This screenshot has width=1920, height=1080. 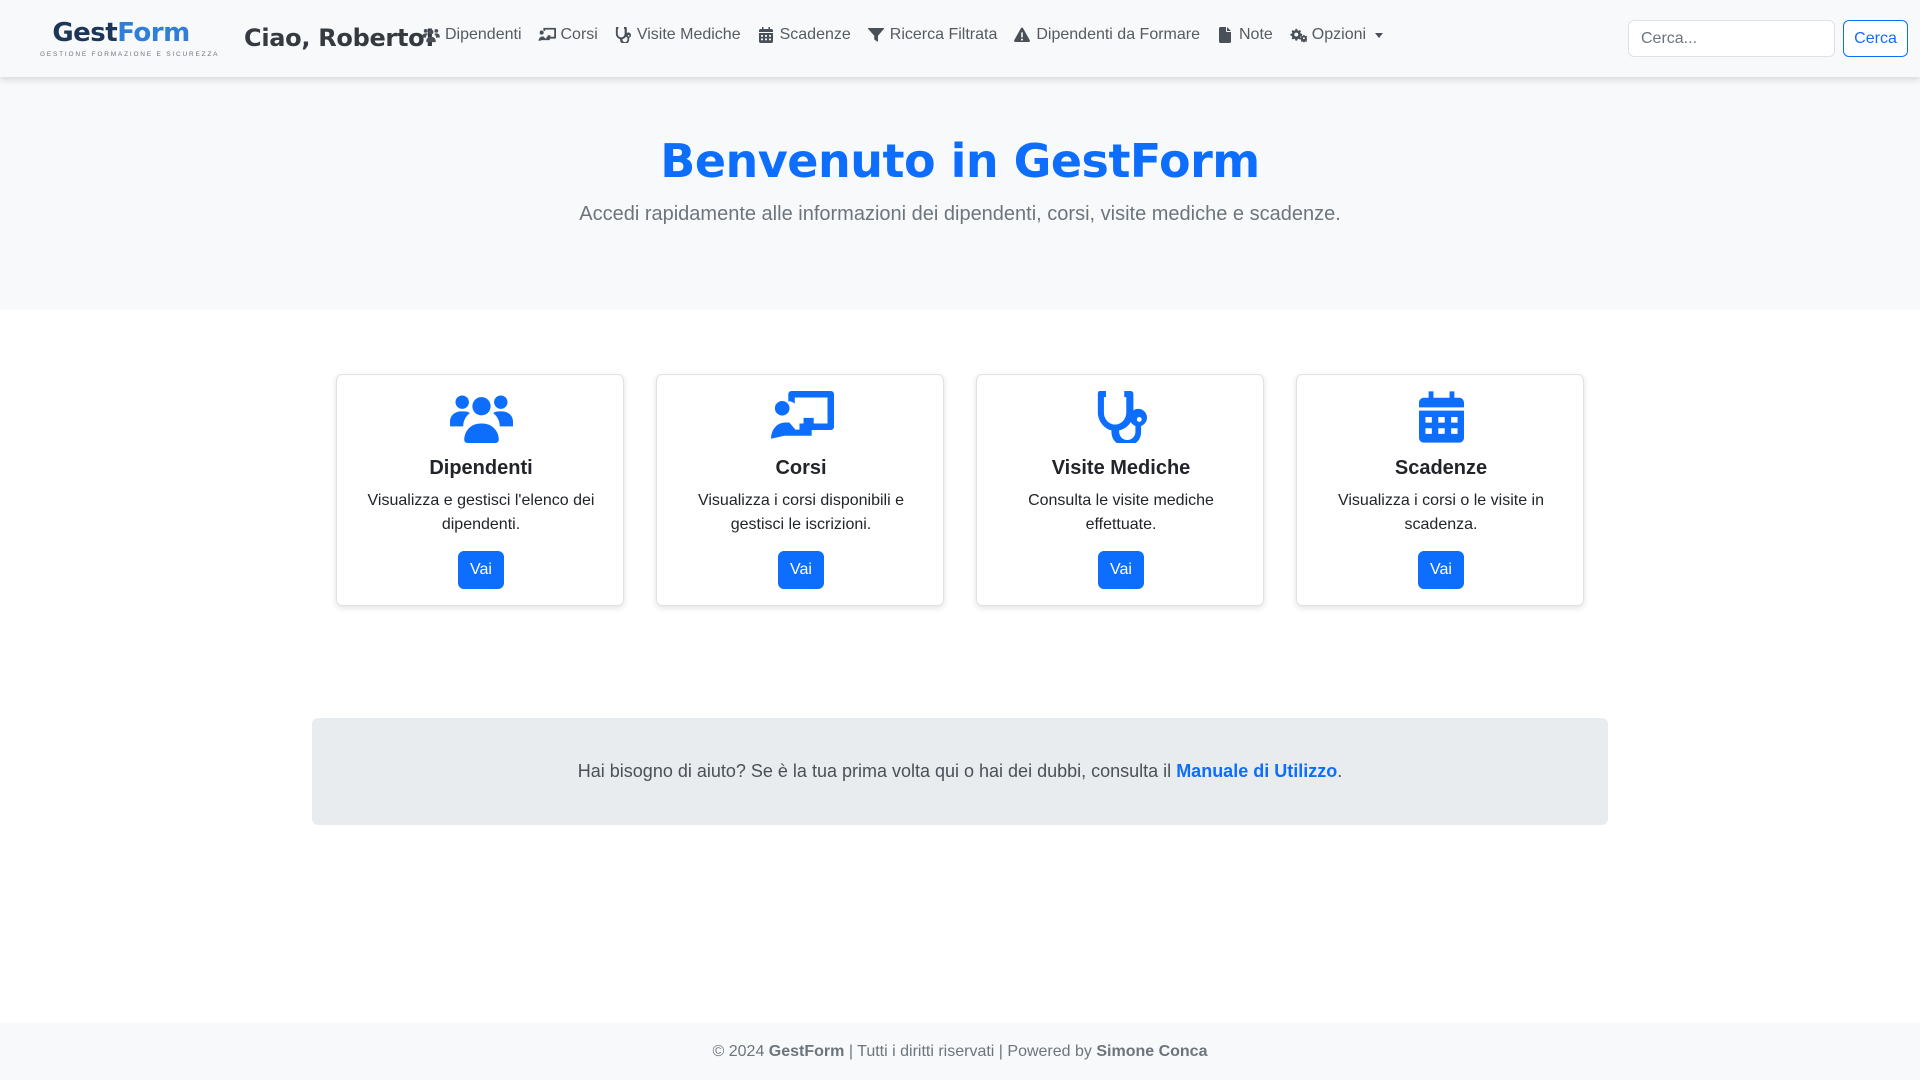 I want to click on manual-link: Manuale di Utilizzo, so click(x=1256, y=771).